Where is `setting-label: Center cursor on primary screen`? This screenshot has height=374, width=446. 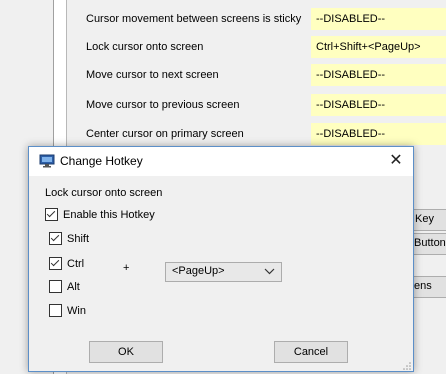
setting-label: Center cursor on primary screen is located at coordinates (165, 134).